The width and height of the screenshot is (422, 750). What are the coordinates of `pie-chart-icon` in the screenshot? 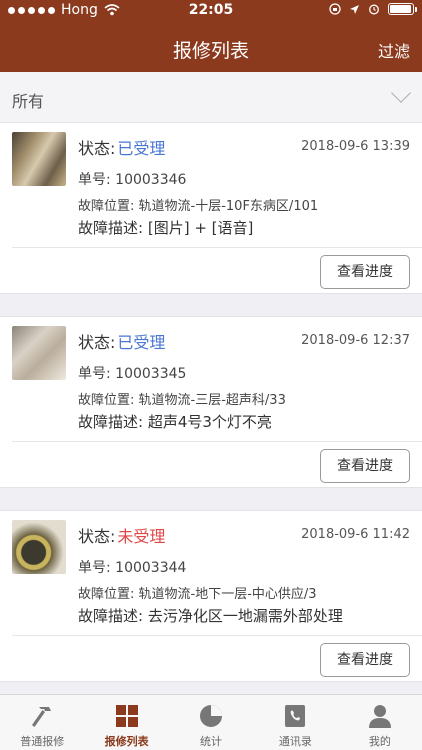 It's located at (211, 716).